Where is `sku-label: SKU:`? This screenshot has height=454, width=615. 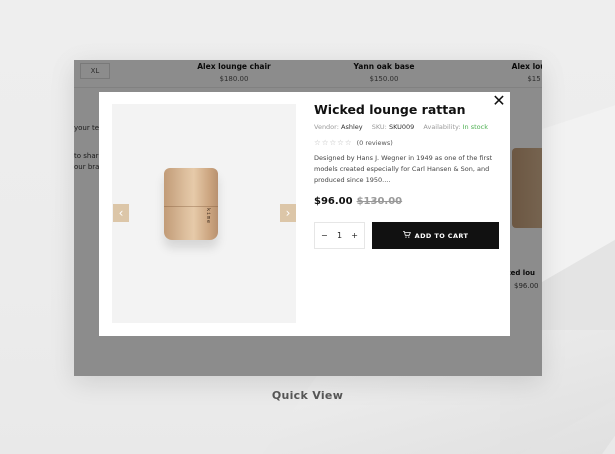 sku-label: SKU: is located at coordinates (379, 127).